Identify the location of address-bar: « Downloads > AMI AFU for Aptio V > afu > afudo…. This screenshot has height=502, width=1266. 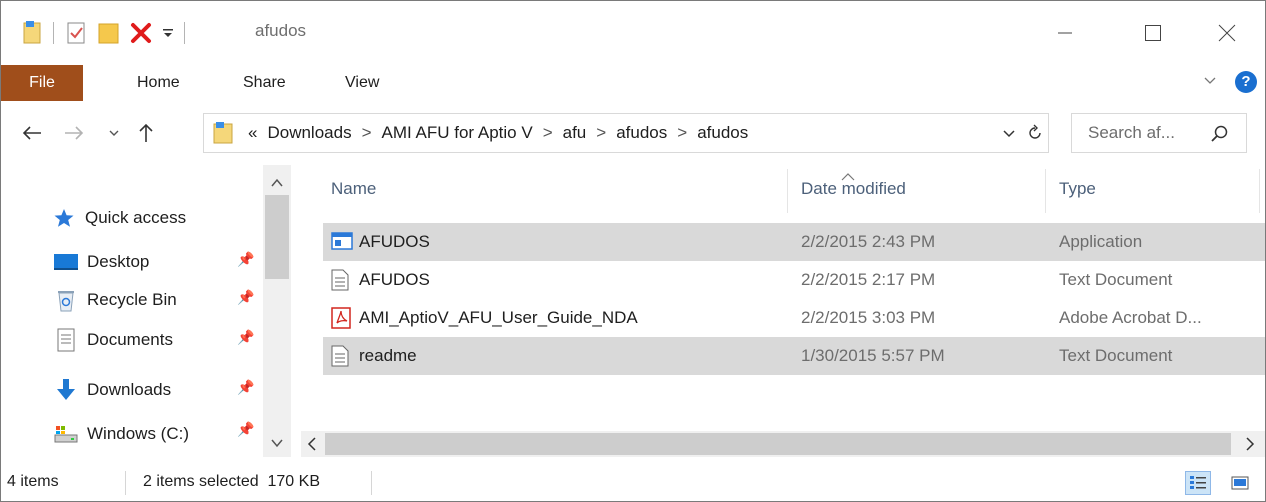
(626, 133).